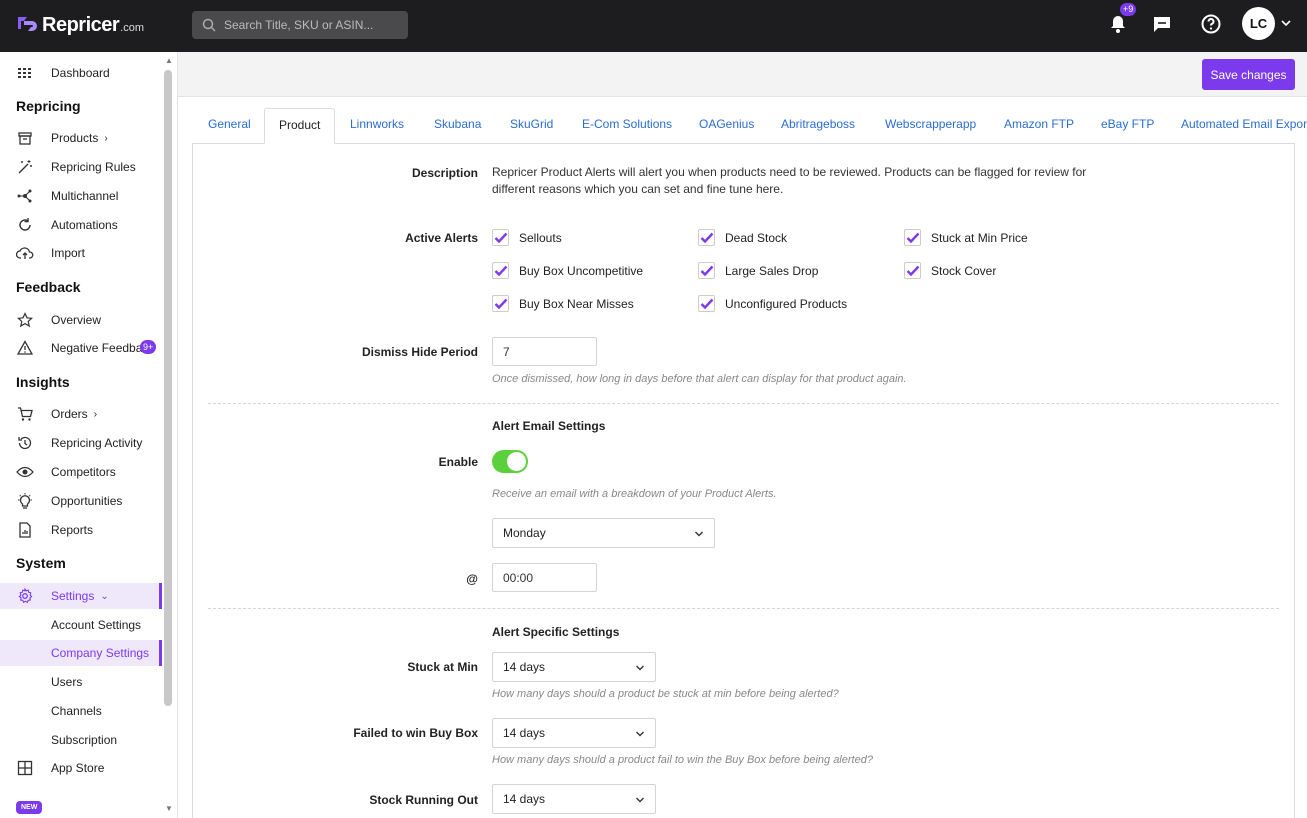 This screenshot has height=818, width=1307. I want to click on tab-oagenius: OAGenius, so click(726, 126).